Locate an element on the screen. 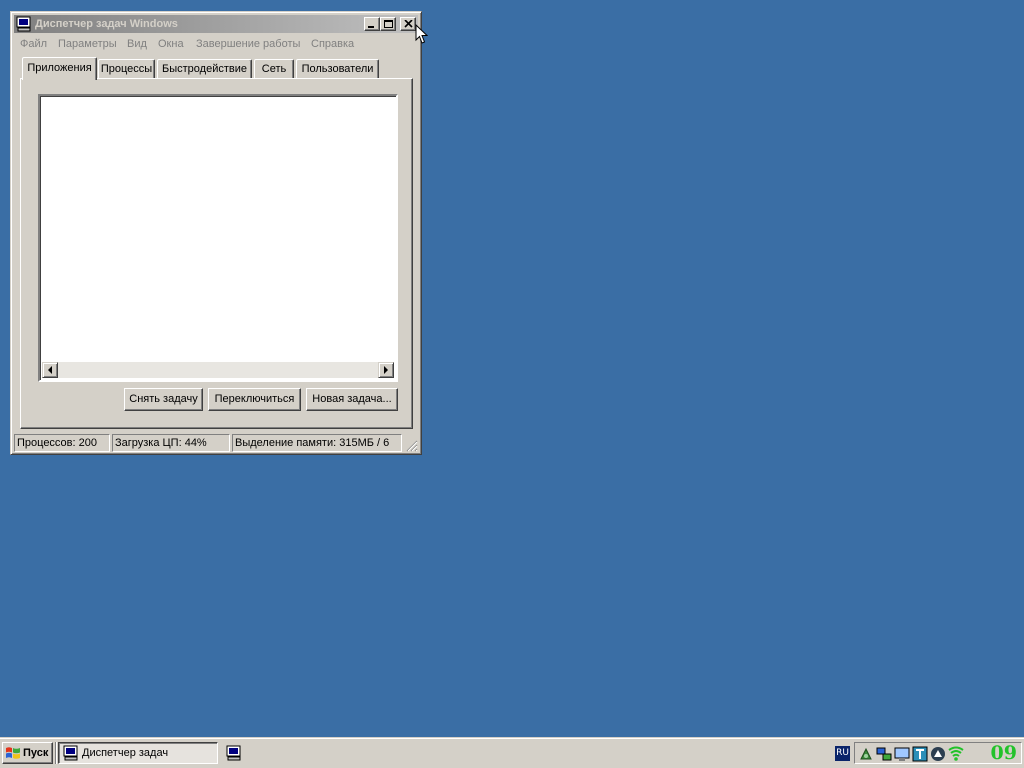 This screenshot has height=768, width=1024. switch-to-button: Переключиться is located at coordinates (254, 399).